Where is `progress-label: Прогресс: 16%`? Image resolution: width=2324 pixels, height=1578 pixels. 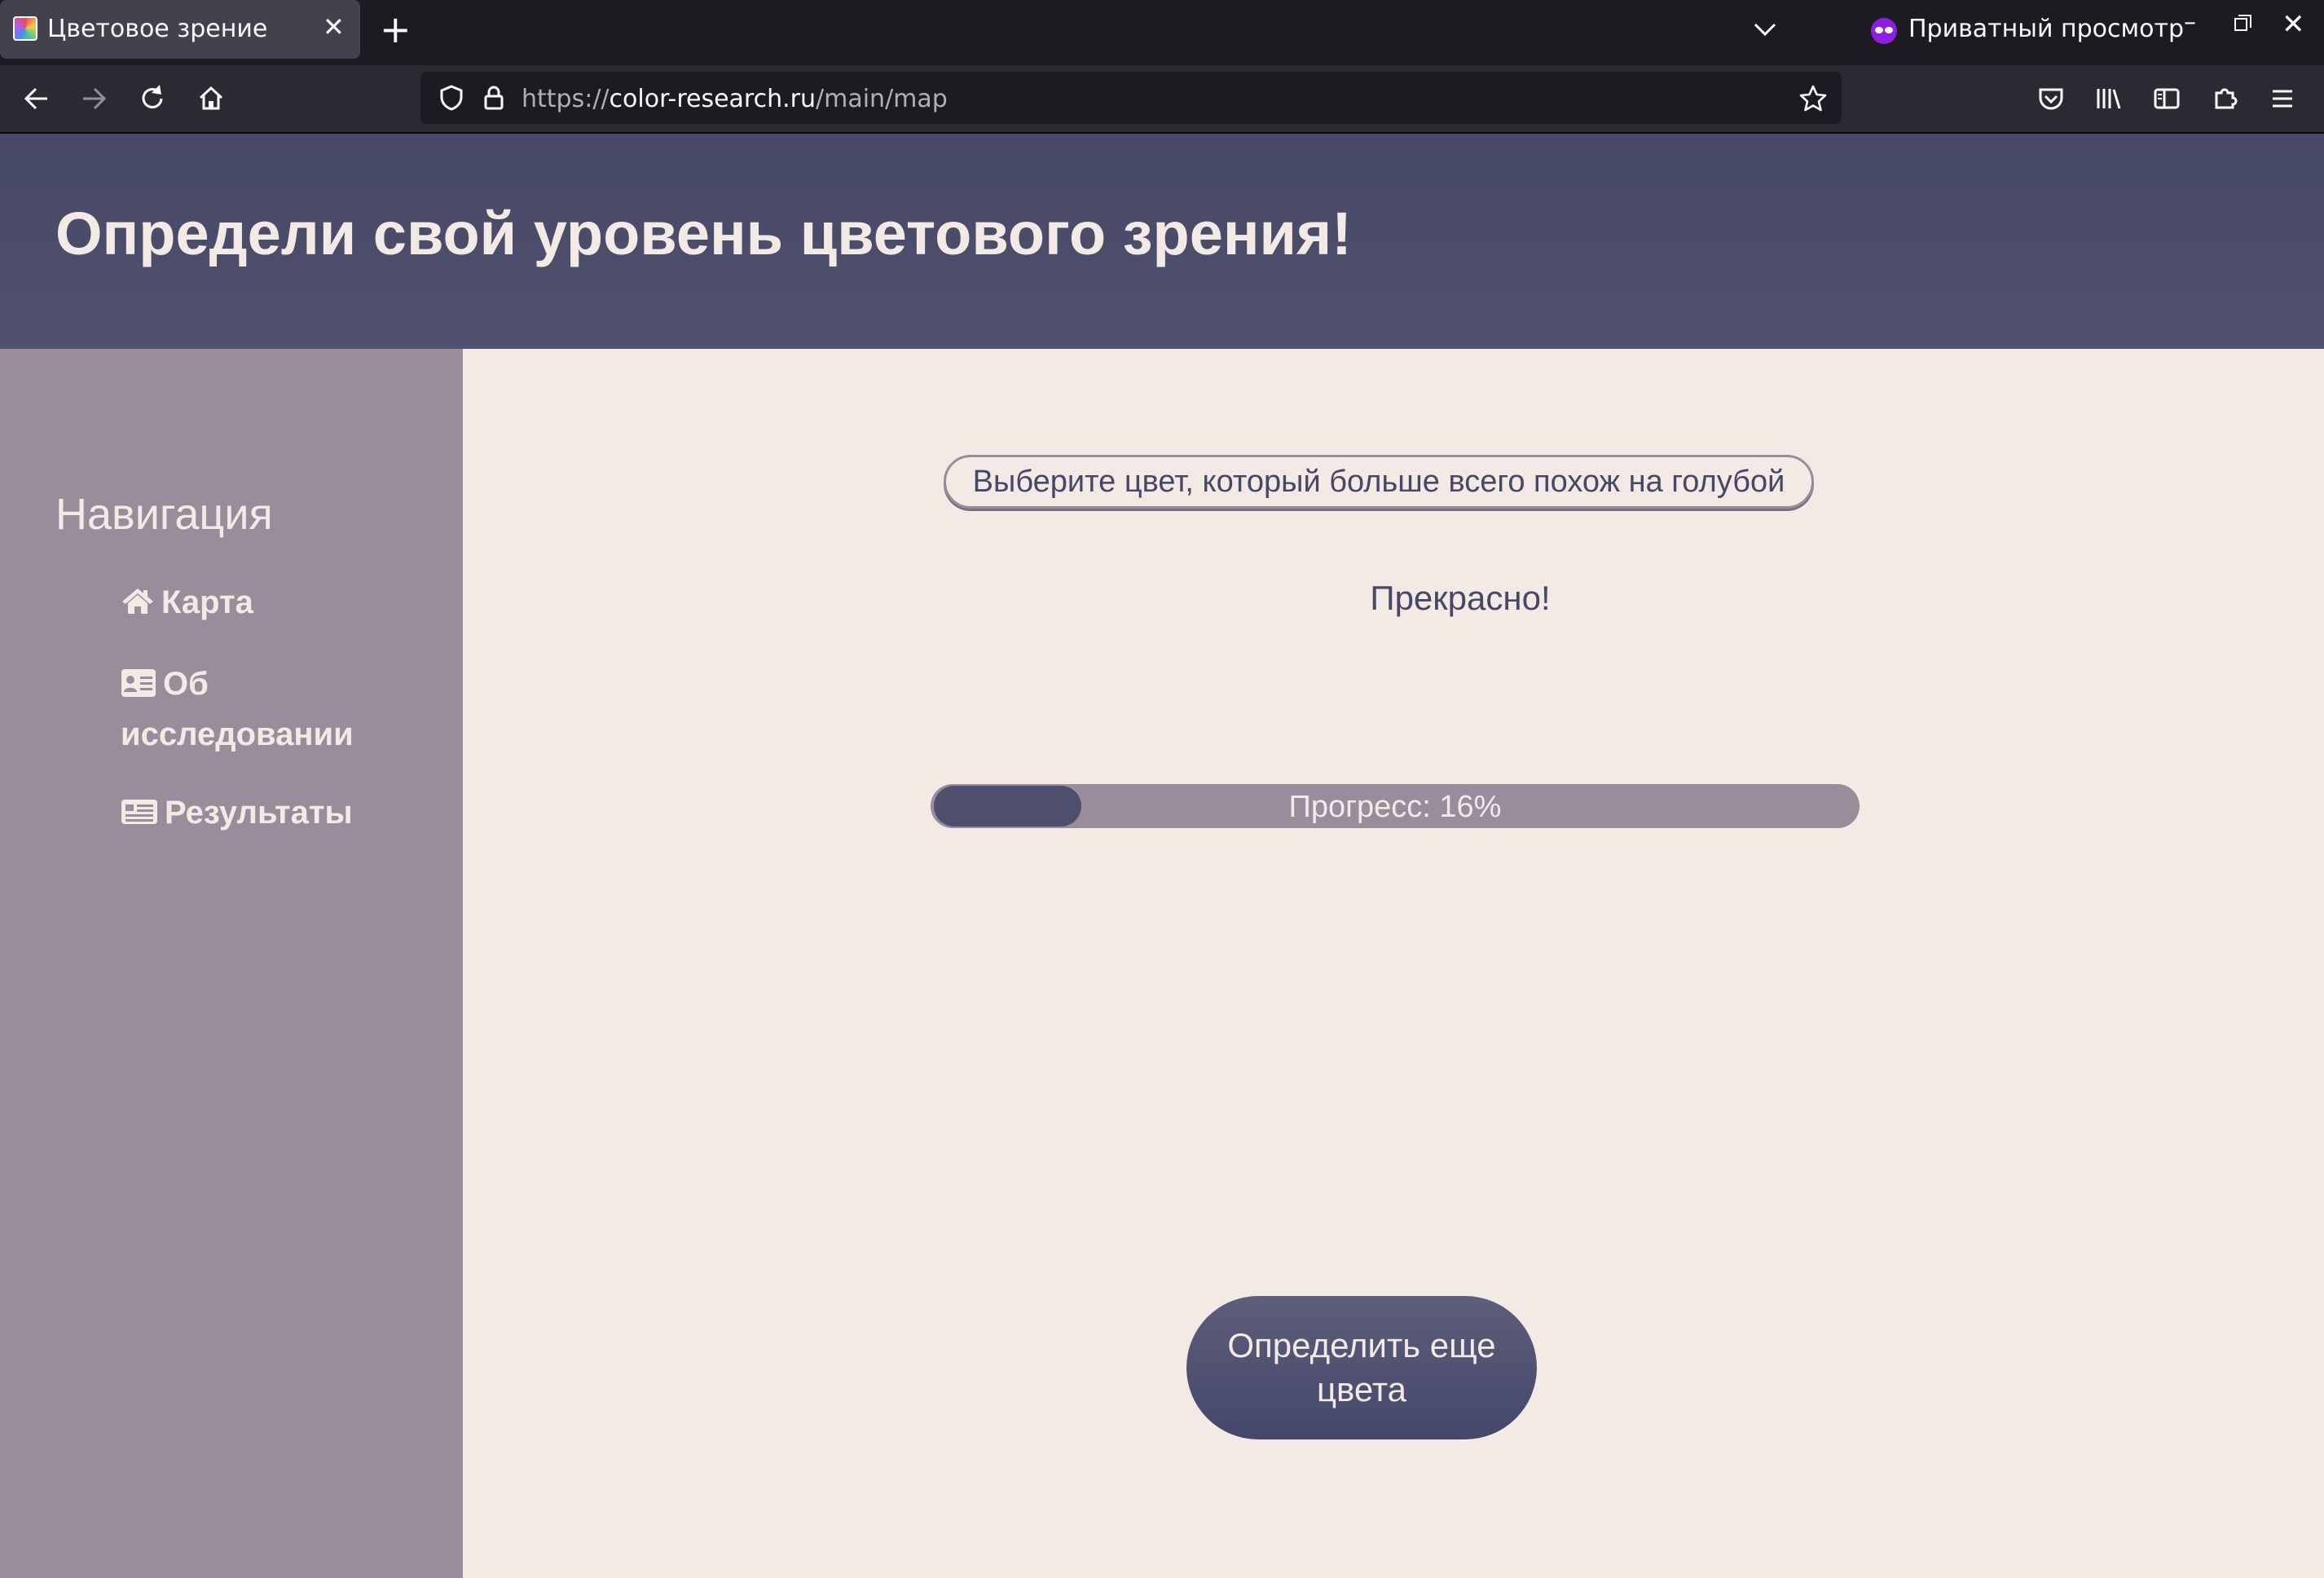
progress-label: Прогресс: 16% is located at coordinates (1395, 807).